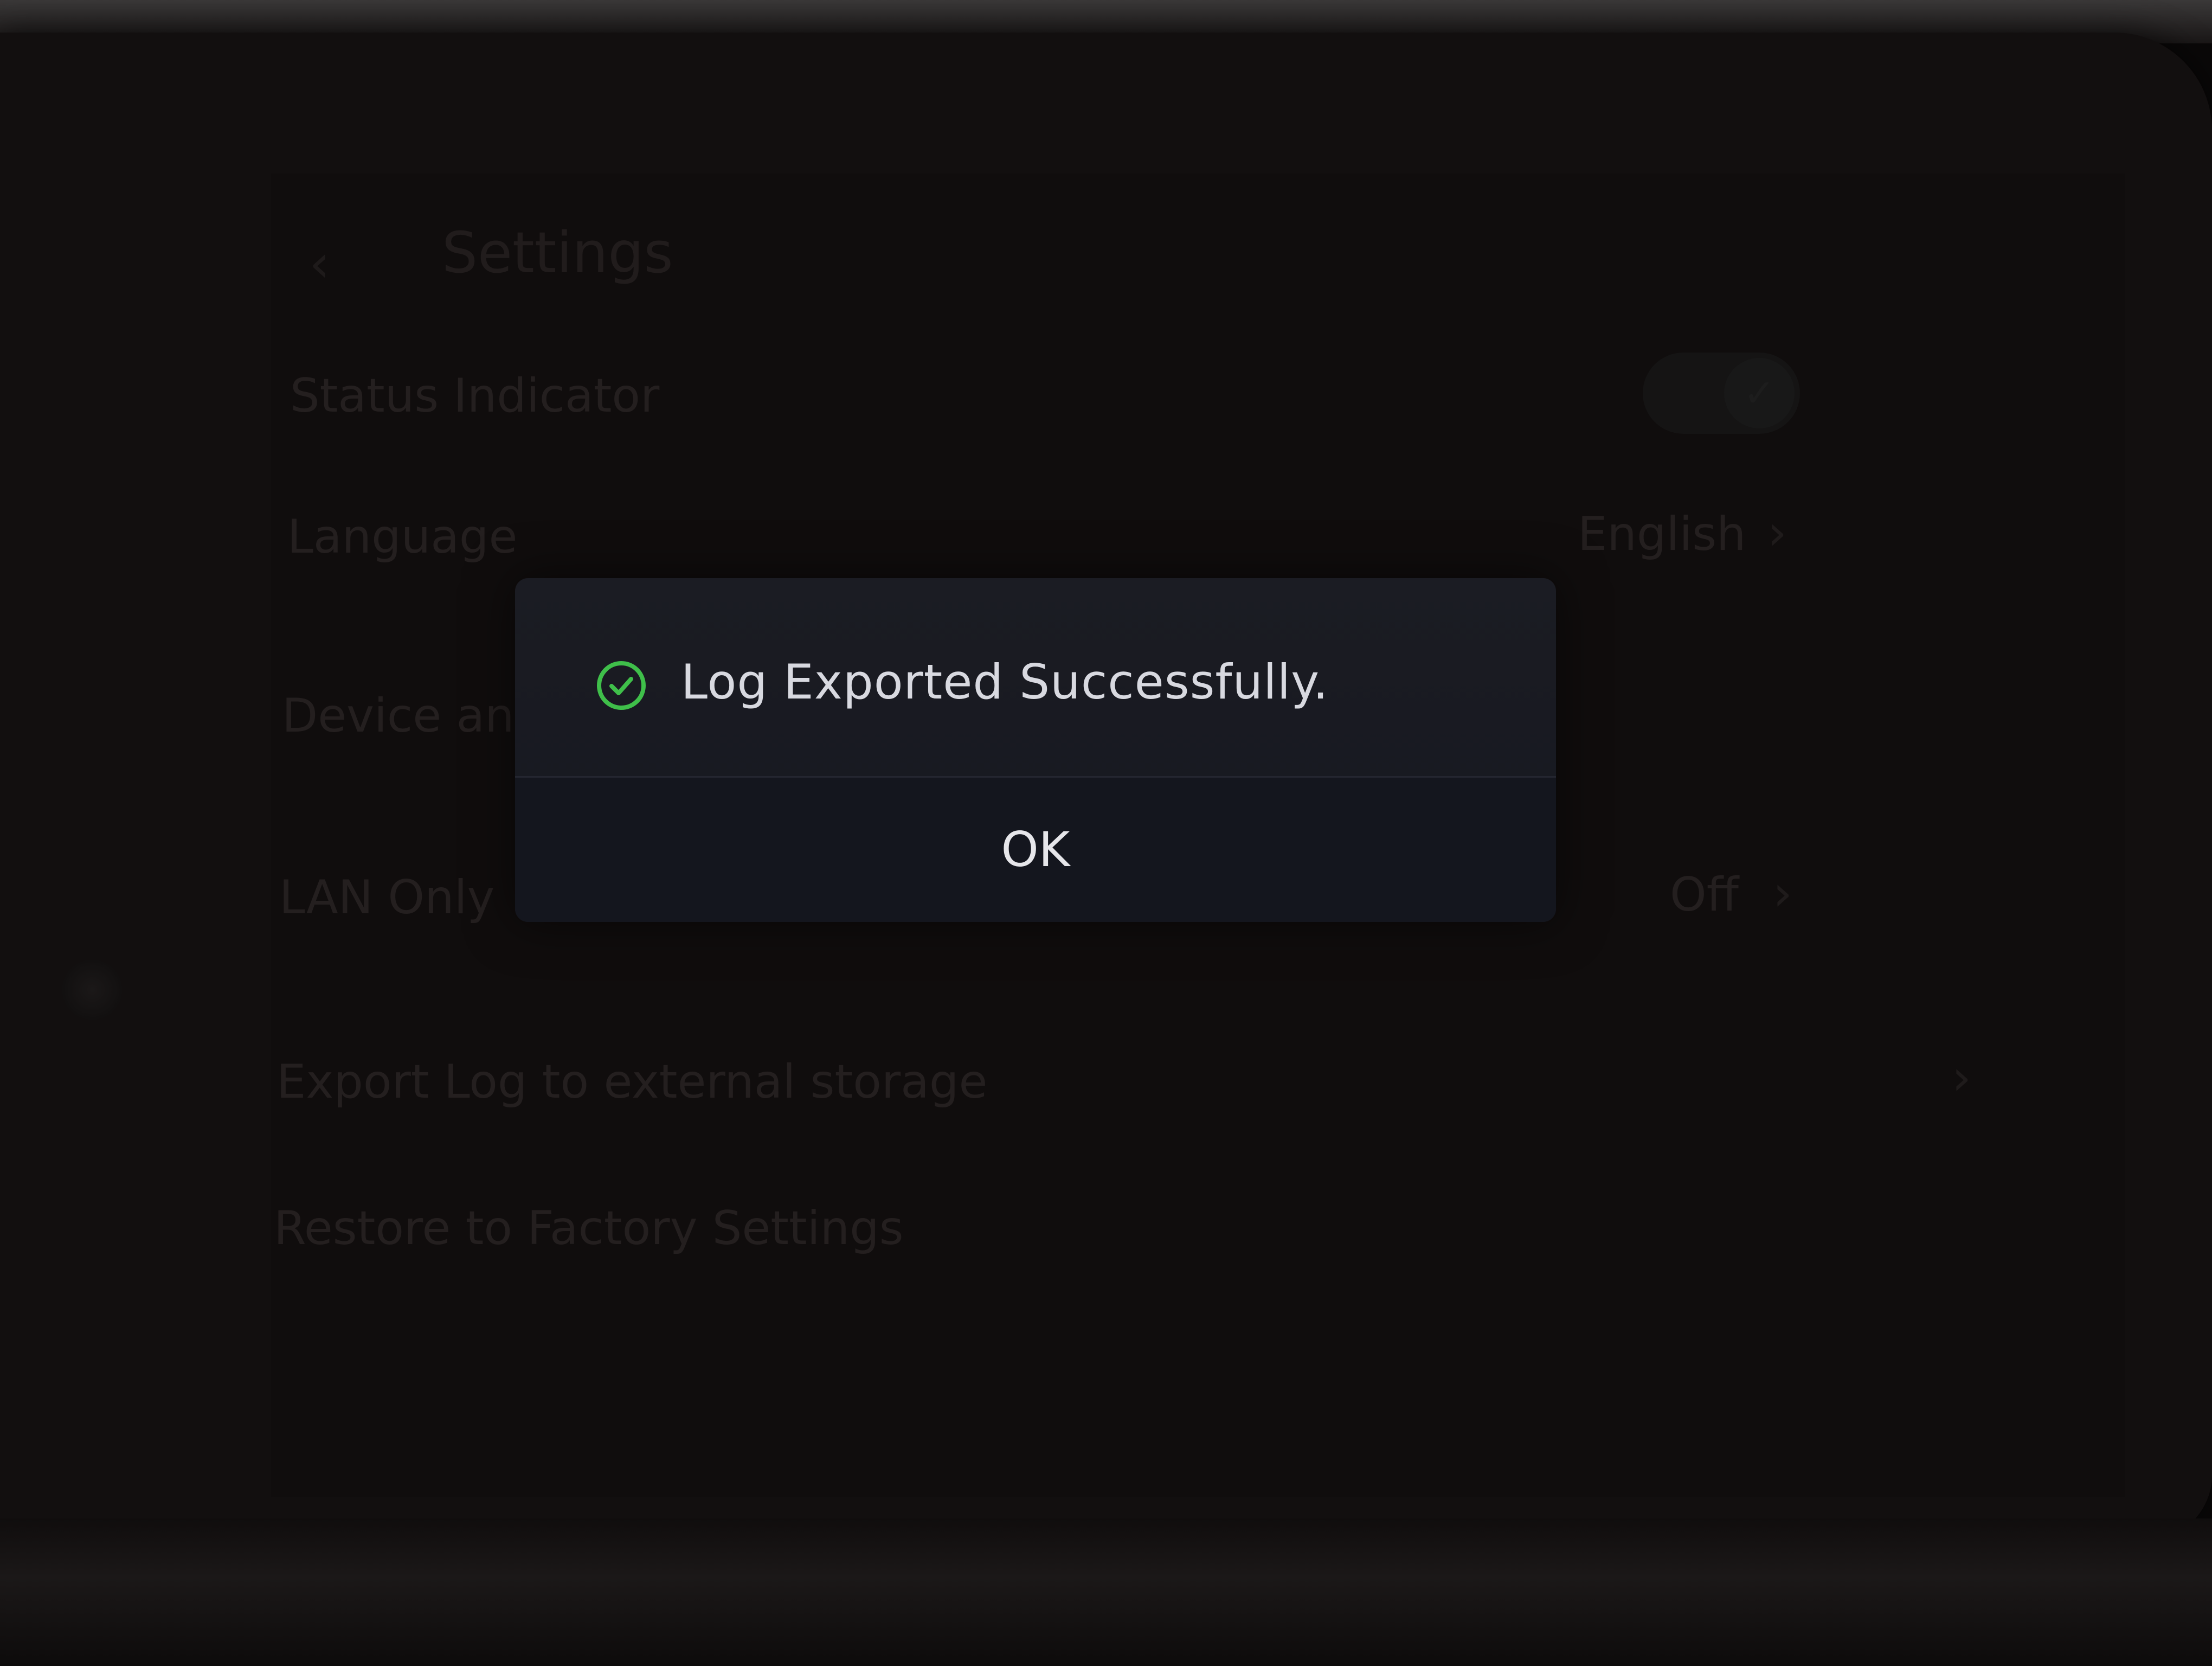  Describe the element at coordinates (386, 897) in the screenshot. I see `setting-label-lan-only: LAN Only` at that location.